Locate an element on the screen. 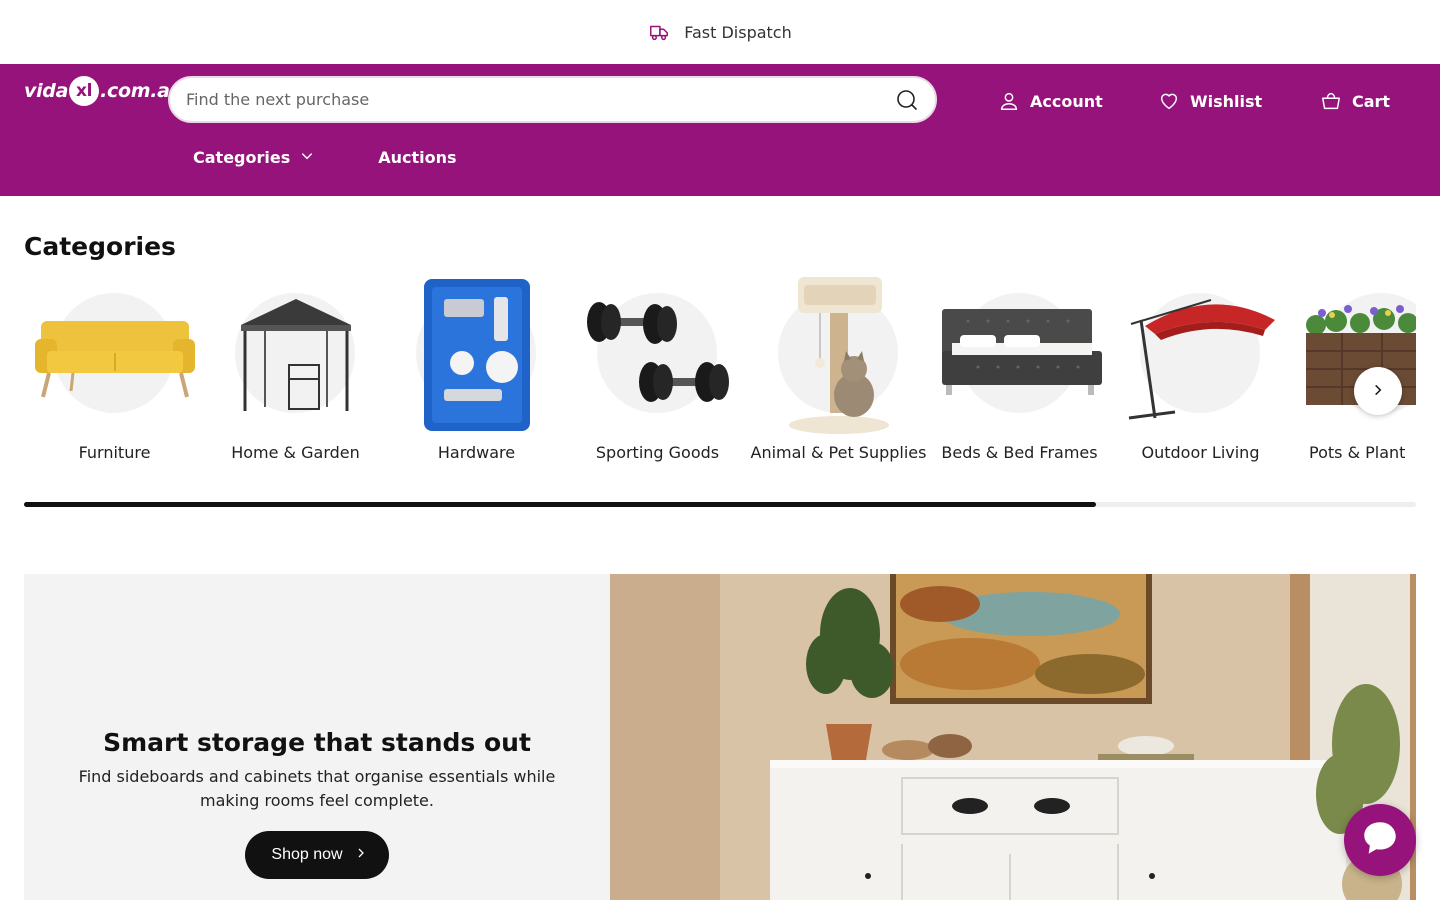 The height and width of the screenshot is (900, 1440). scrollbar-thumb is located at coordinates (560, 504).